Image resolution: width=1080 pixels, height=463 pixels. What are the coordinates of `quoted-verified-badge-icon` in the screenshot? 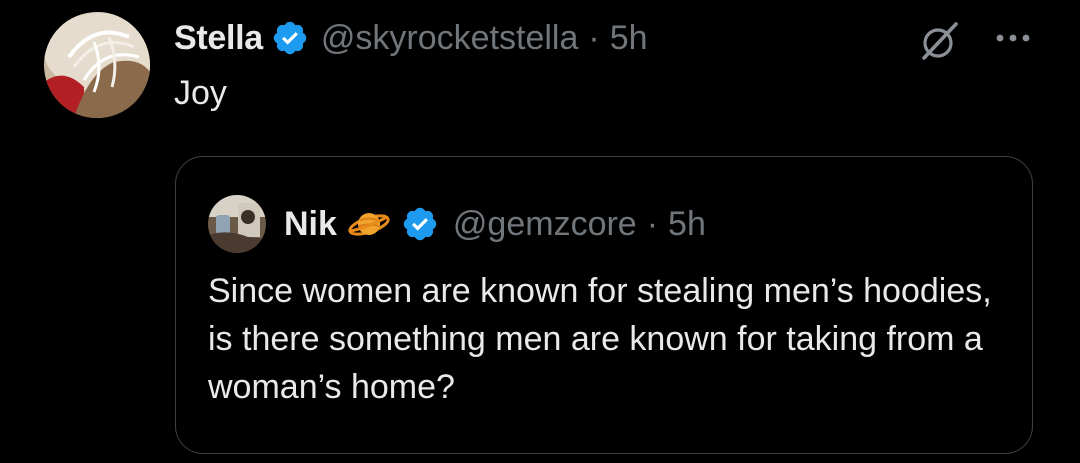 It's located at (420, 224).